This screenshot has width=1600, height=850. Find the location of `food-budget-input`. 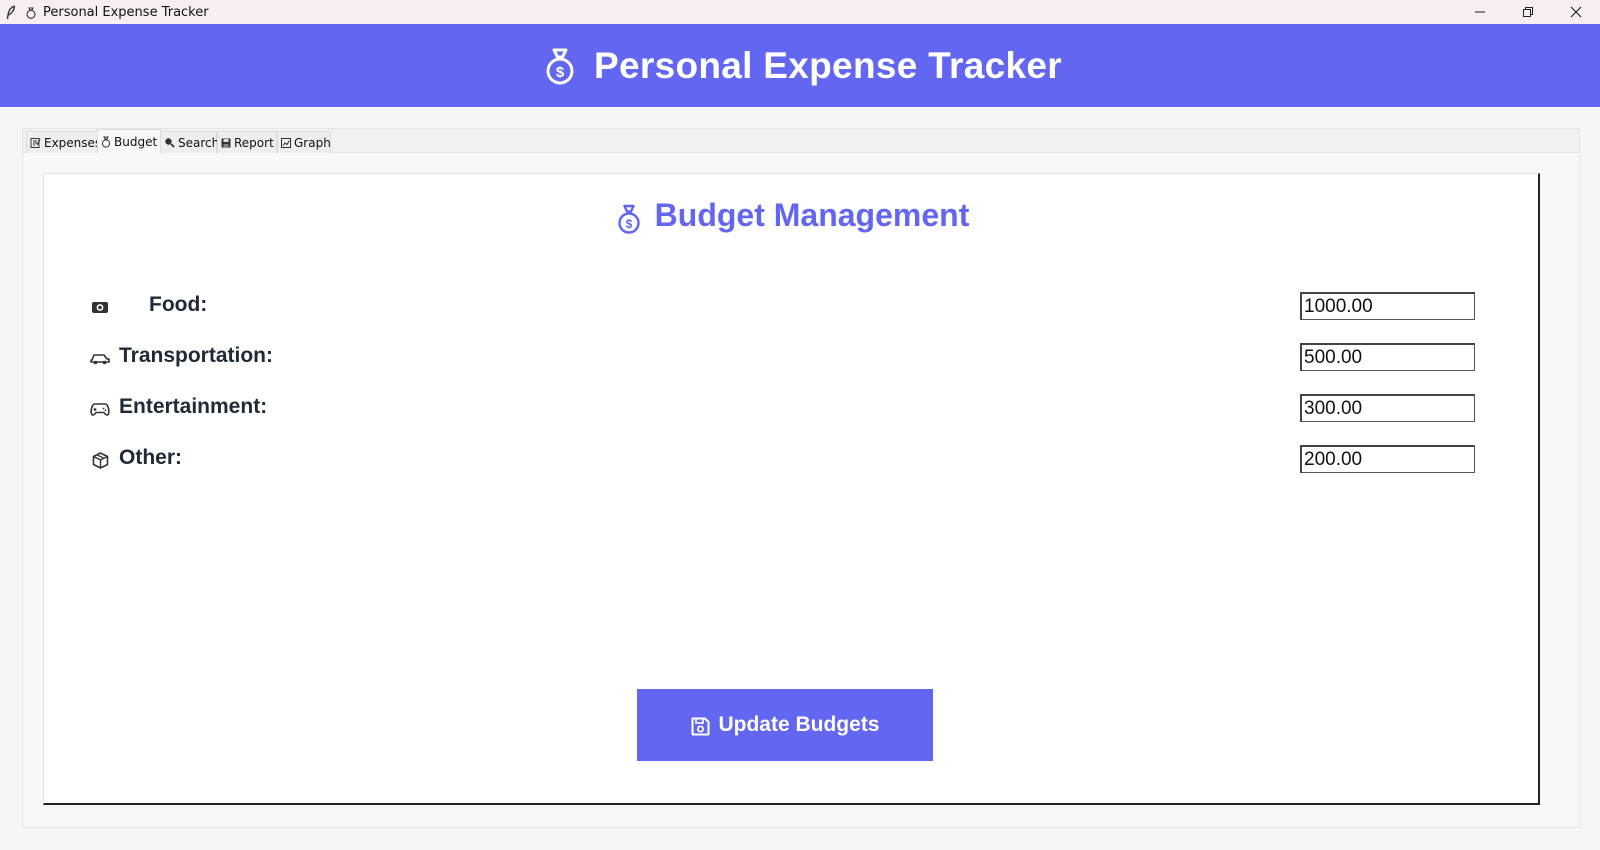

food-budget-input is located at coordinates (1387, 306).